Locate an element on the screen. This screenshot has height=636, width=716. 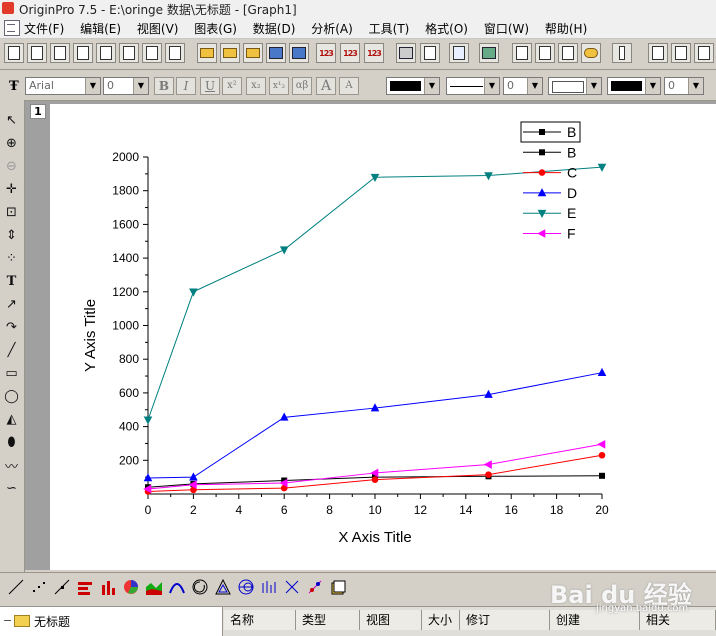
legend-marker-F is located at coordinates (541, 233).